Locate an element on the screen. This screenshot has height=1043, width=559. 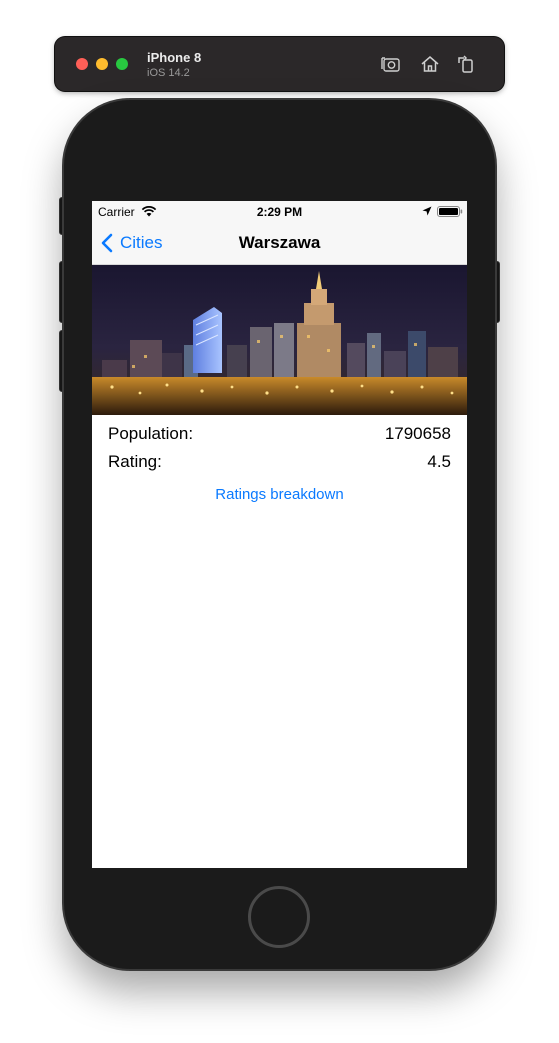
rotate-icon is located at coordinates (466, 64).